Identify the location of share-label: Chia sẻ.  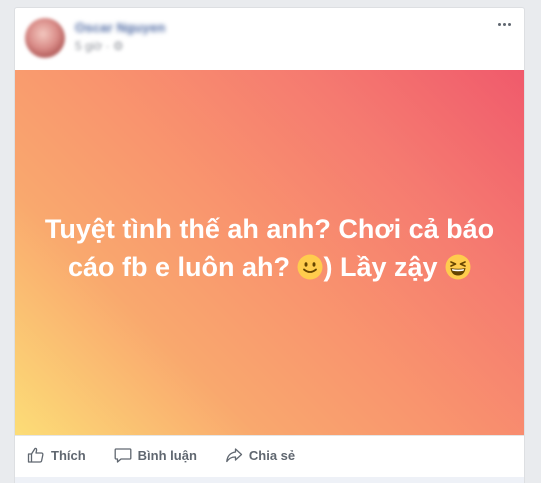
(272, 455).